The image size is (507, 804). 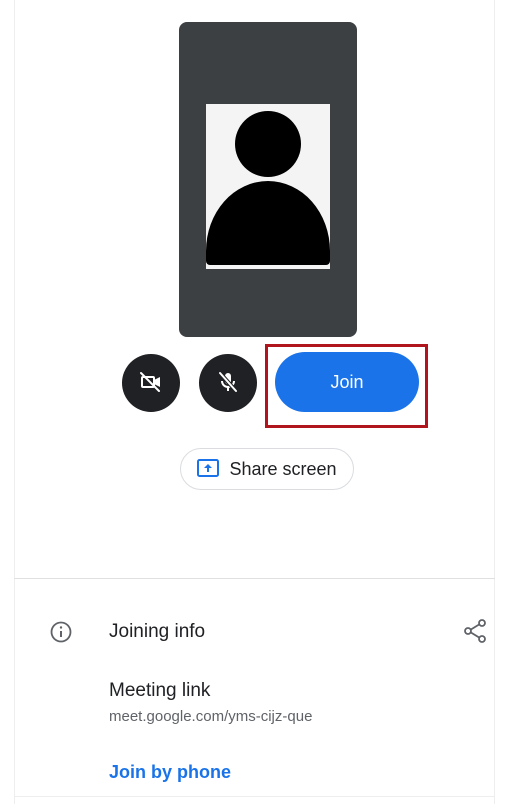 What do you see at coordinates (208, 469) in the screenshot?
I see `present-to-all-icon` at bounding box center [208, 469].